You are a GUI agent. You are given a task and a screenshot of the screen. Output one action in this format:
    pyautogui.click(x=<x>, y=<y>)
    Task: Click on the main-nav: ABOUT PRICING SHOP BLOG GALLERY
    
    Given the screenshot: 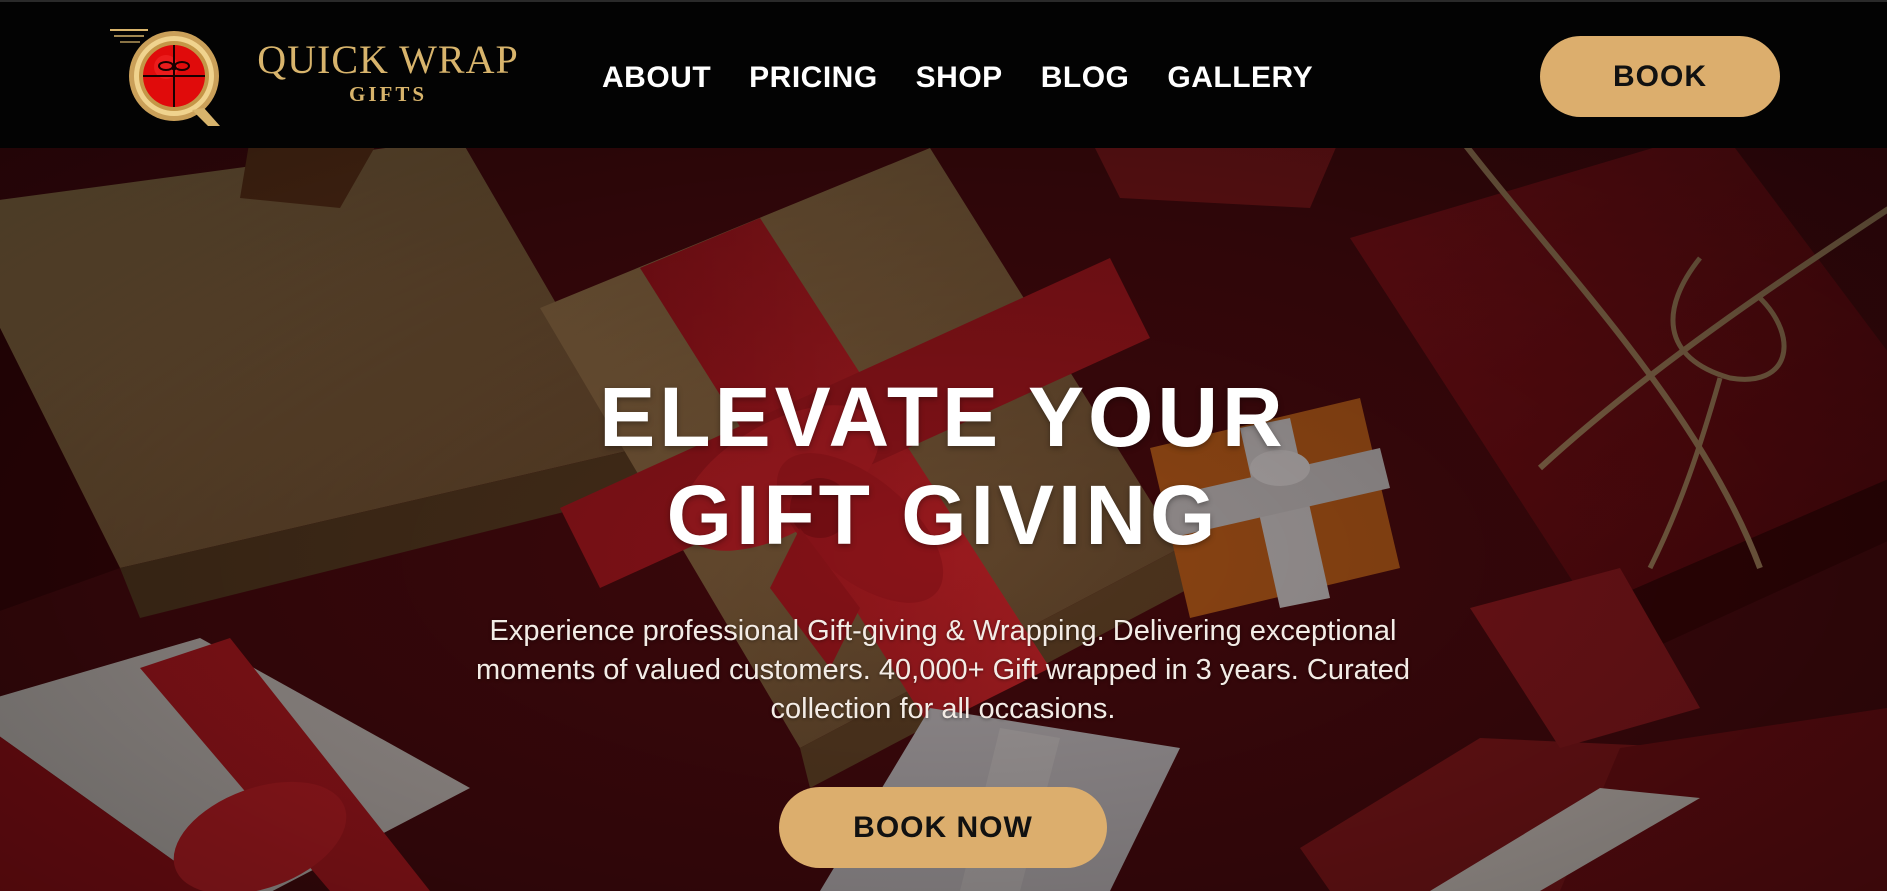 What is the action you would take?
    pyautogui.click(x=957, y=78)
    